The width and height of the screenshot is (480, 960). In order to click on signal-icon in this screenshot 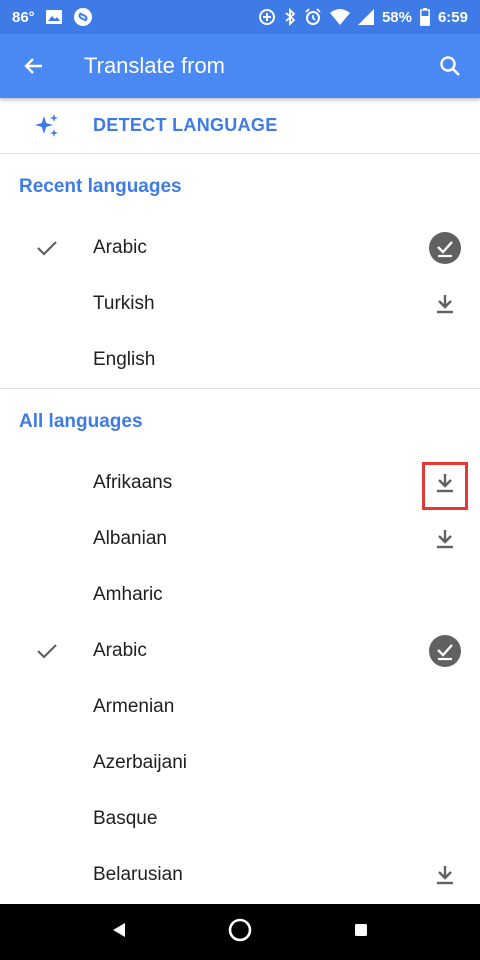, I will do `click(365, 17)`.